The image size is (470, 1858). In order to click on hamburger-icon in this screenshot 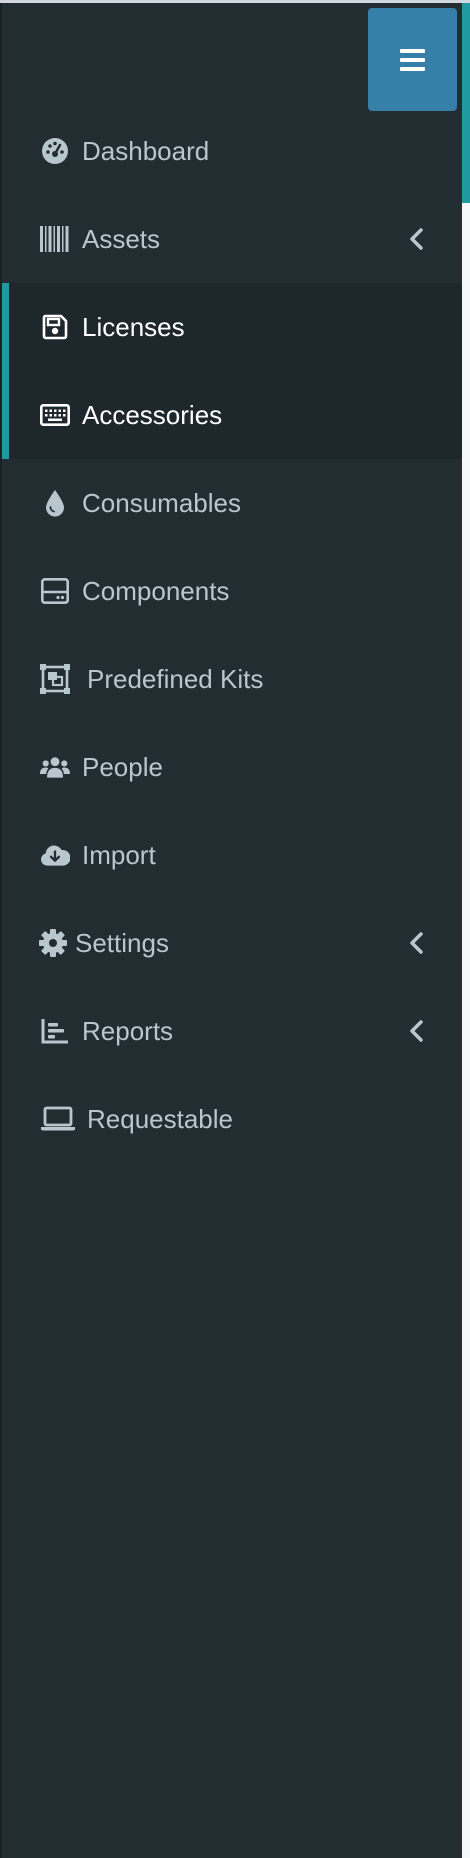, I will do `click(412, 59)`.